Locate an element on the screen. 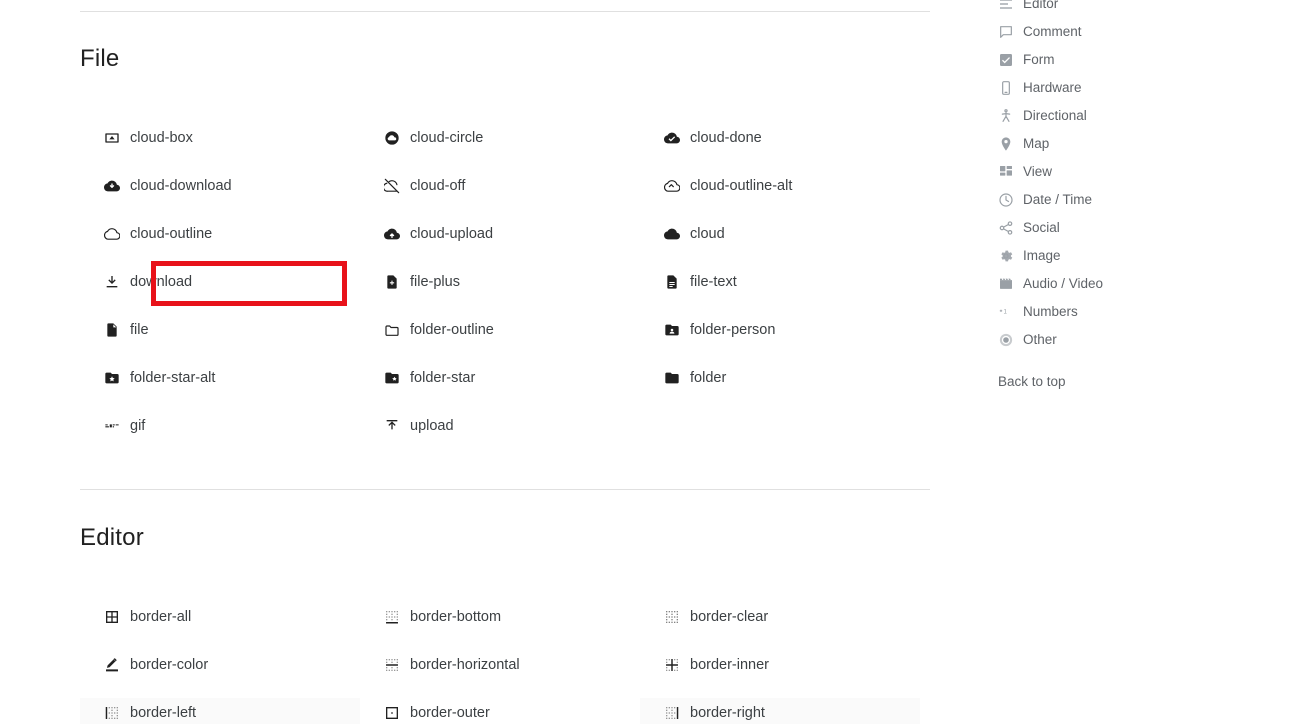 Image resolution: width=1300 pixels, height=724 pixels. sidebar-item-label: Image is located at coordinates (1042, 256).